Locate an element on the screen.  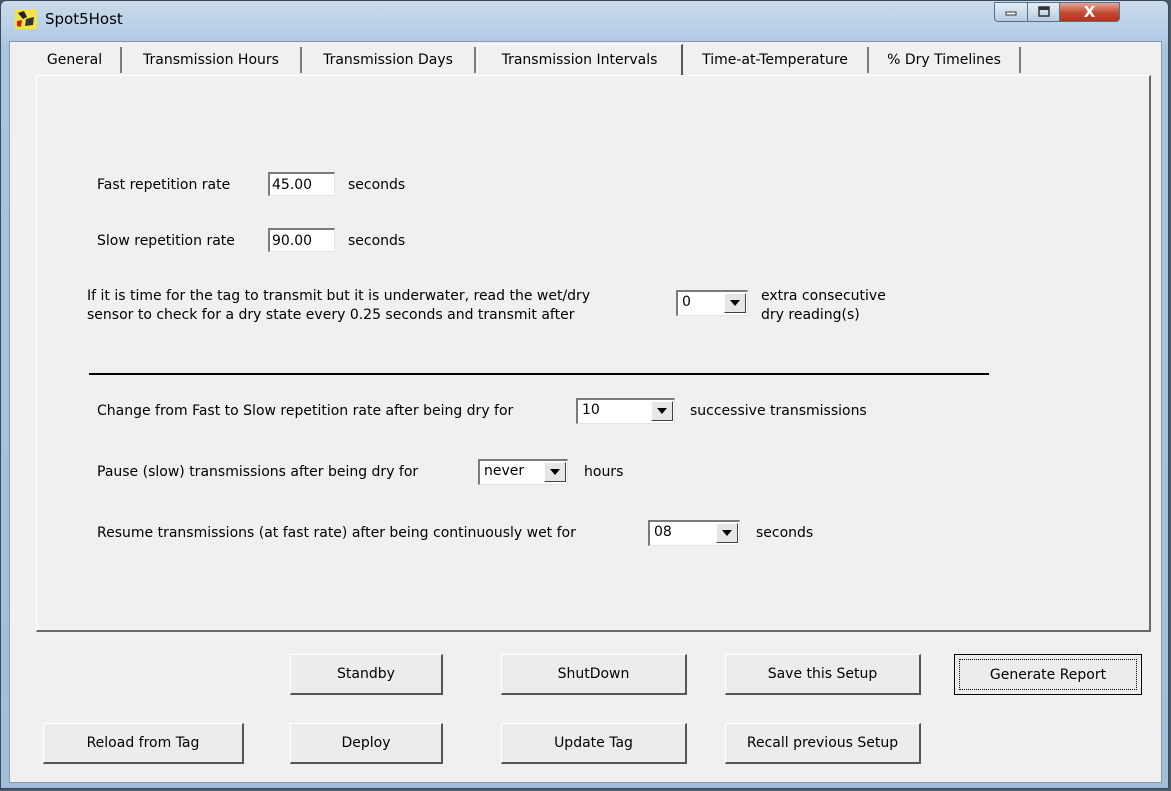
resume-value: 08 is located at coordinates (663, 532).